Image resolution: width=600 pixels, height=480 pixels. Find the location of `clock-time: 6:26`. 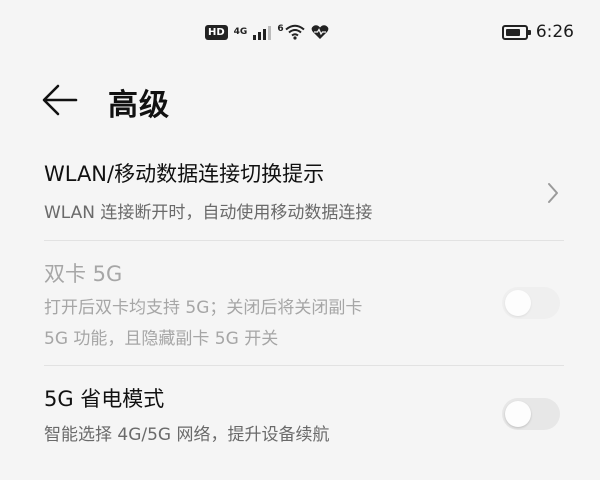

clock-time: 6:26 is located at coordinates (554, 32).